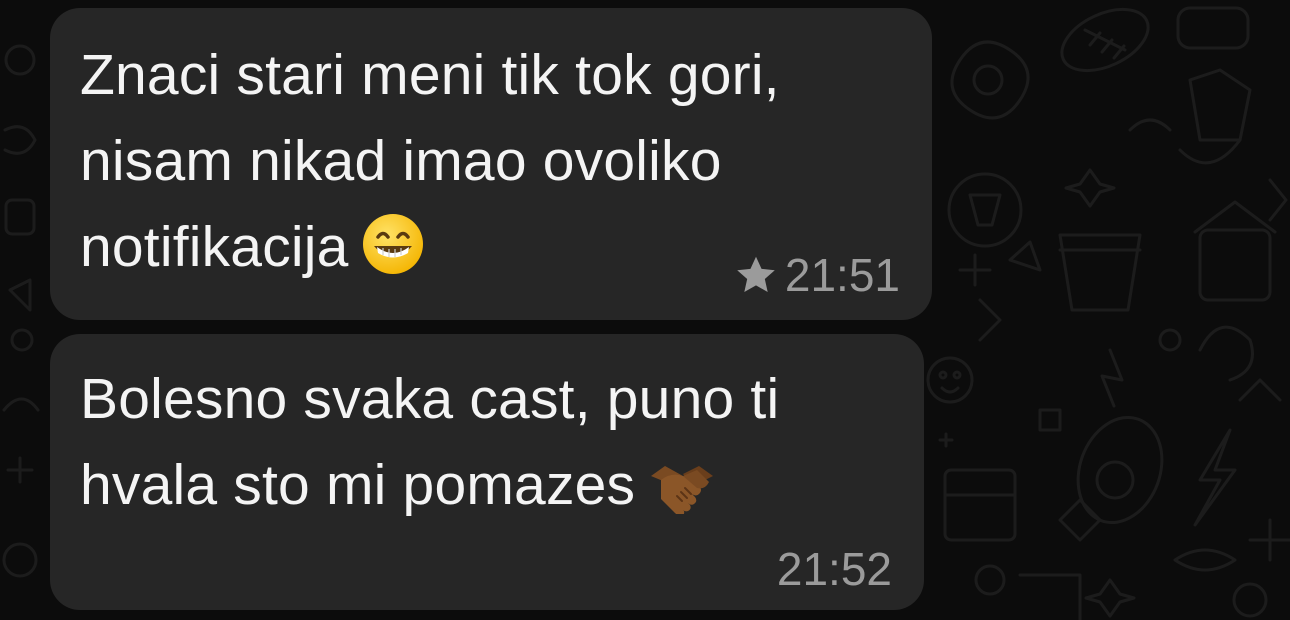 The height and width of the screenshot is (620, 1290). Describe the element at coordinates (842, 275) in the screenshot. I see `message-time: 21:51` at that location.